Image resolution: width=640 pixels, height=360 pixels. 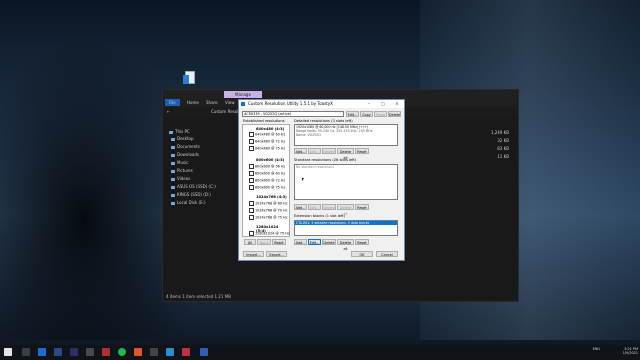 I want to click on group-header: 640x480 (4:3), so click(x=270, y=129).